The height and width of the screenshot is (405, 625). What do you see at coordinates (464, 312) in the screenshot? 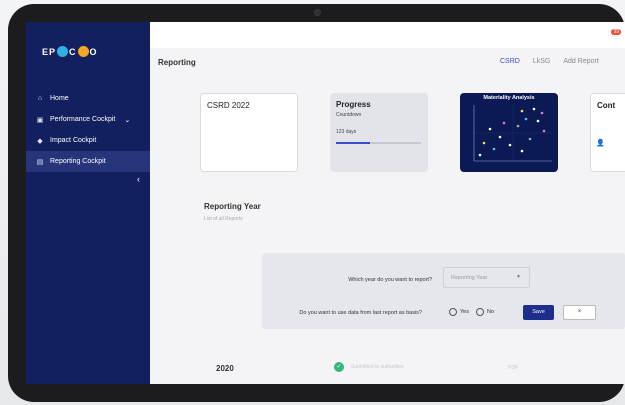
I see `radio-label: Yes` at bounding box center [464, 312].